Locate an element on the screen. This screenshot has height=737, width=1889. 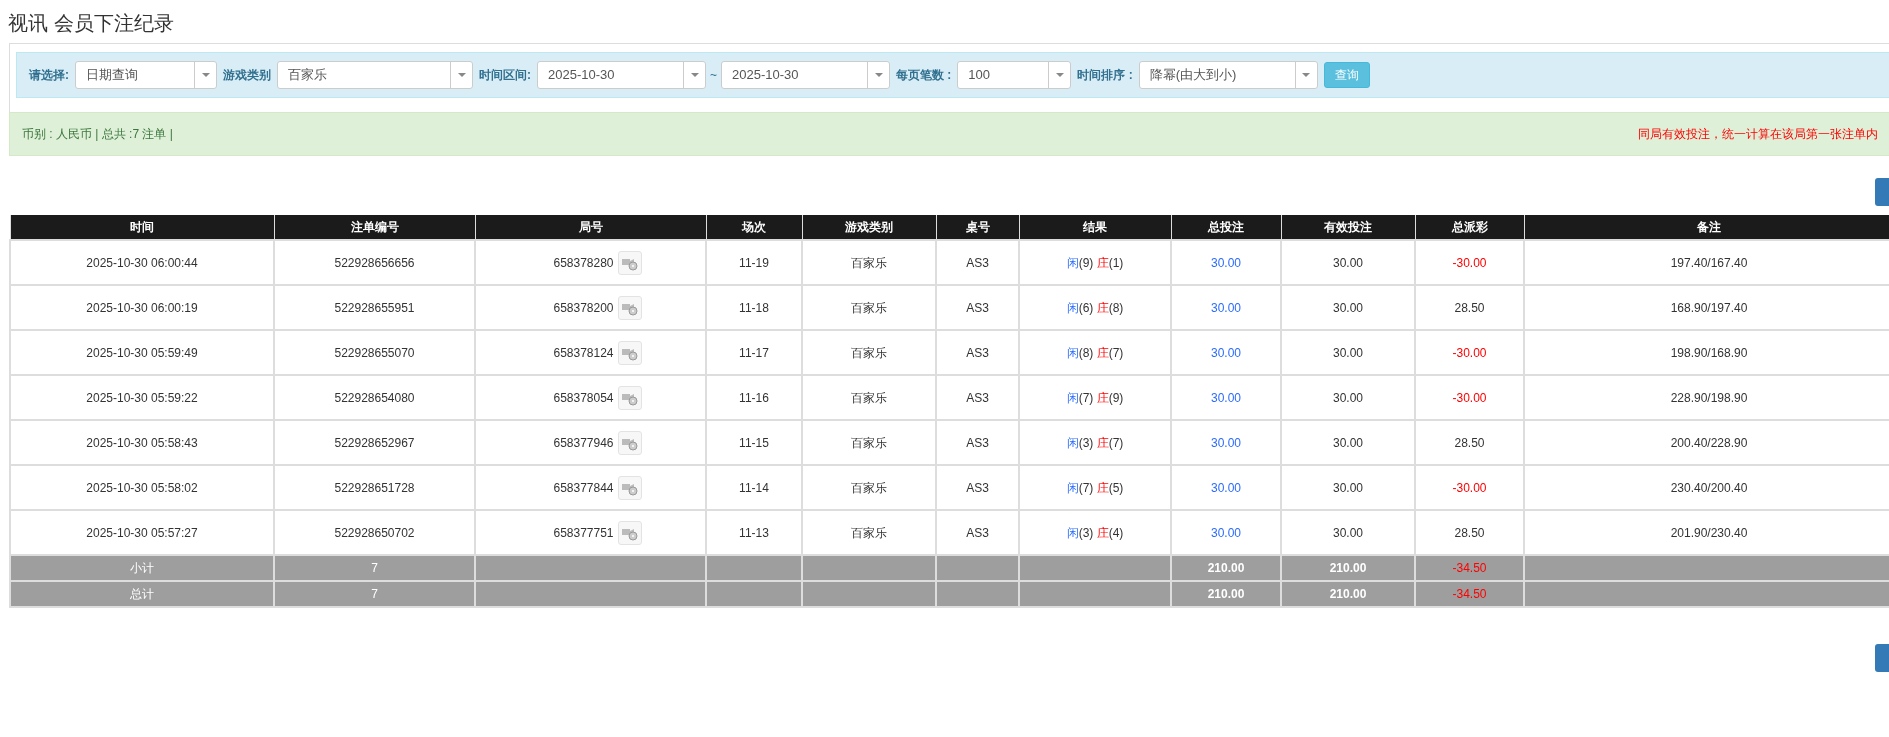
column-header: 结果 is located at coordinates (1095, 227).